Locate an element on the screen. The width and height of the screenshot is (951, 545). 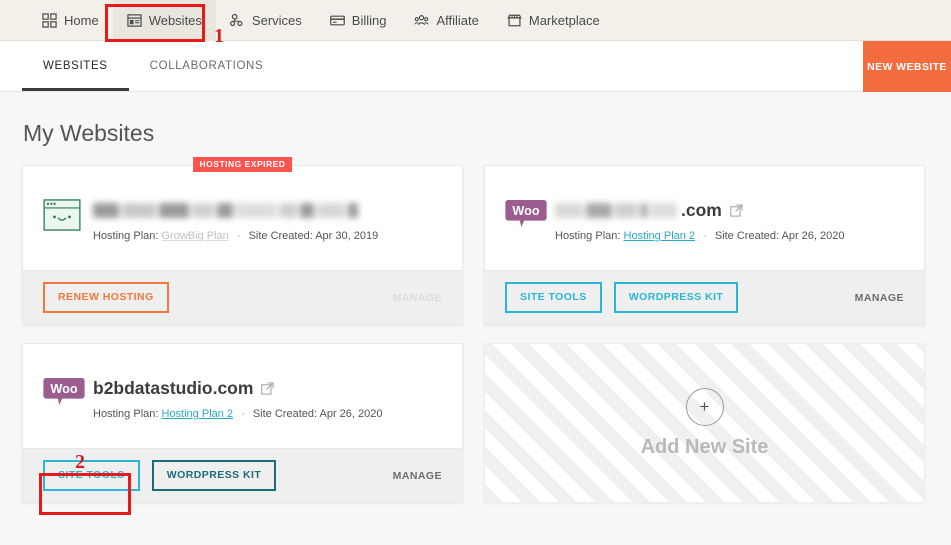
nav-item-affiliate: Affiliate is located at coordinates (446, 20).